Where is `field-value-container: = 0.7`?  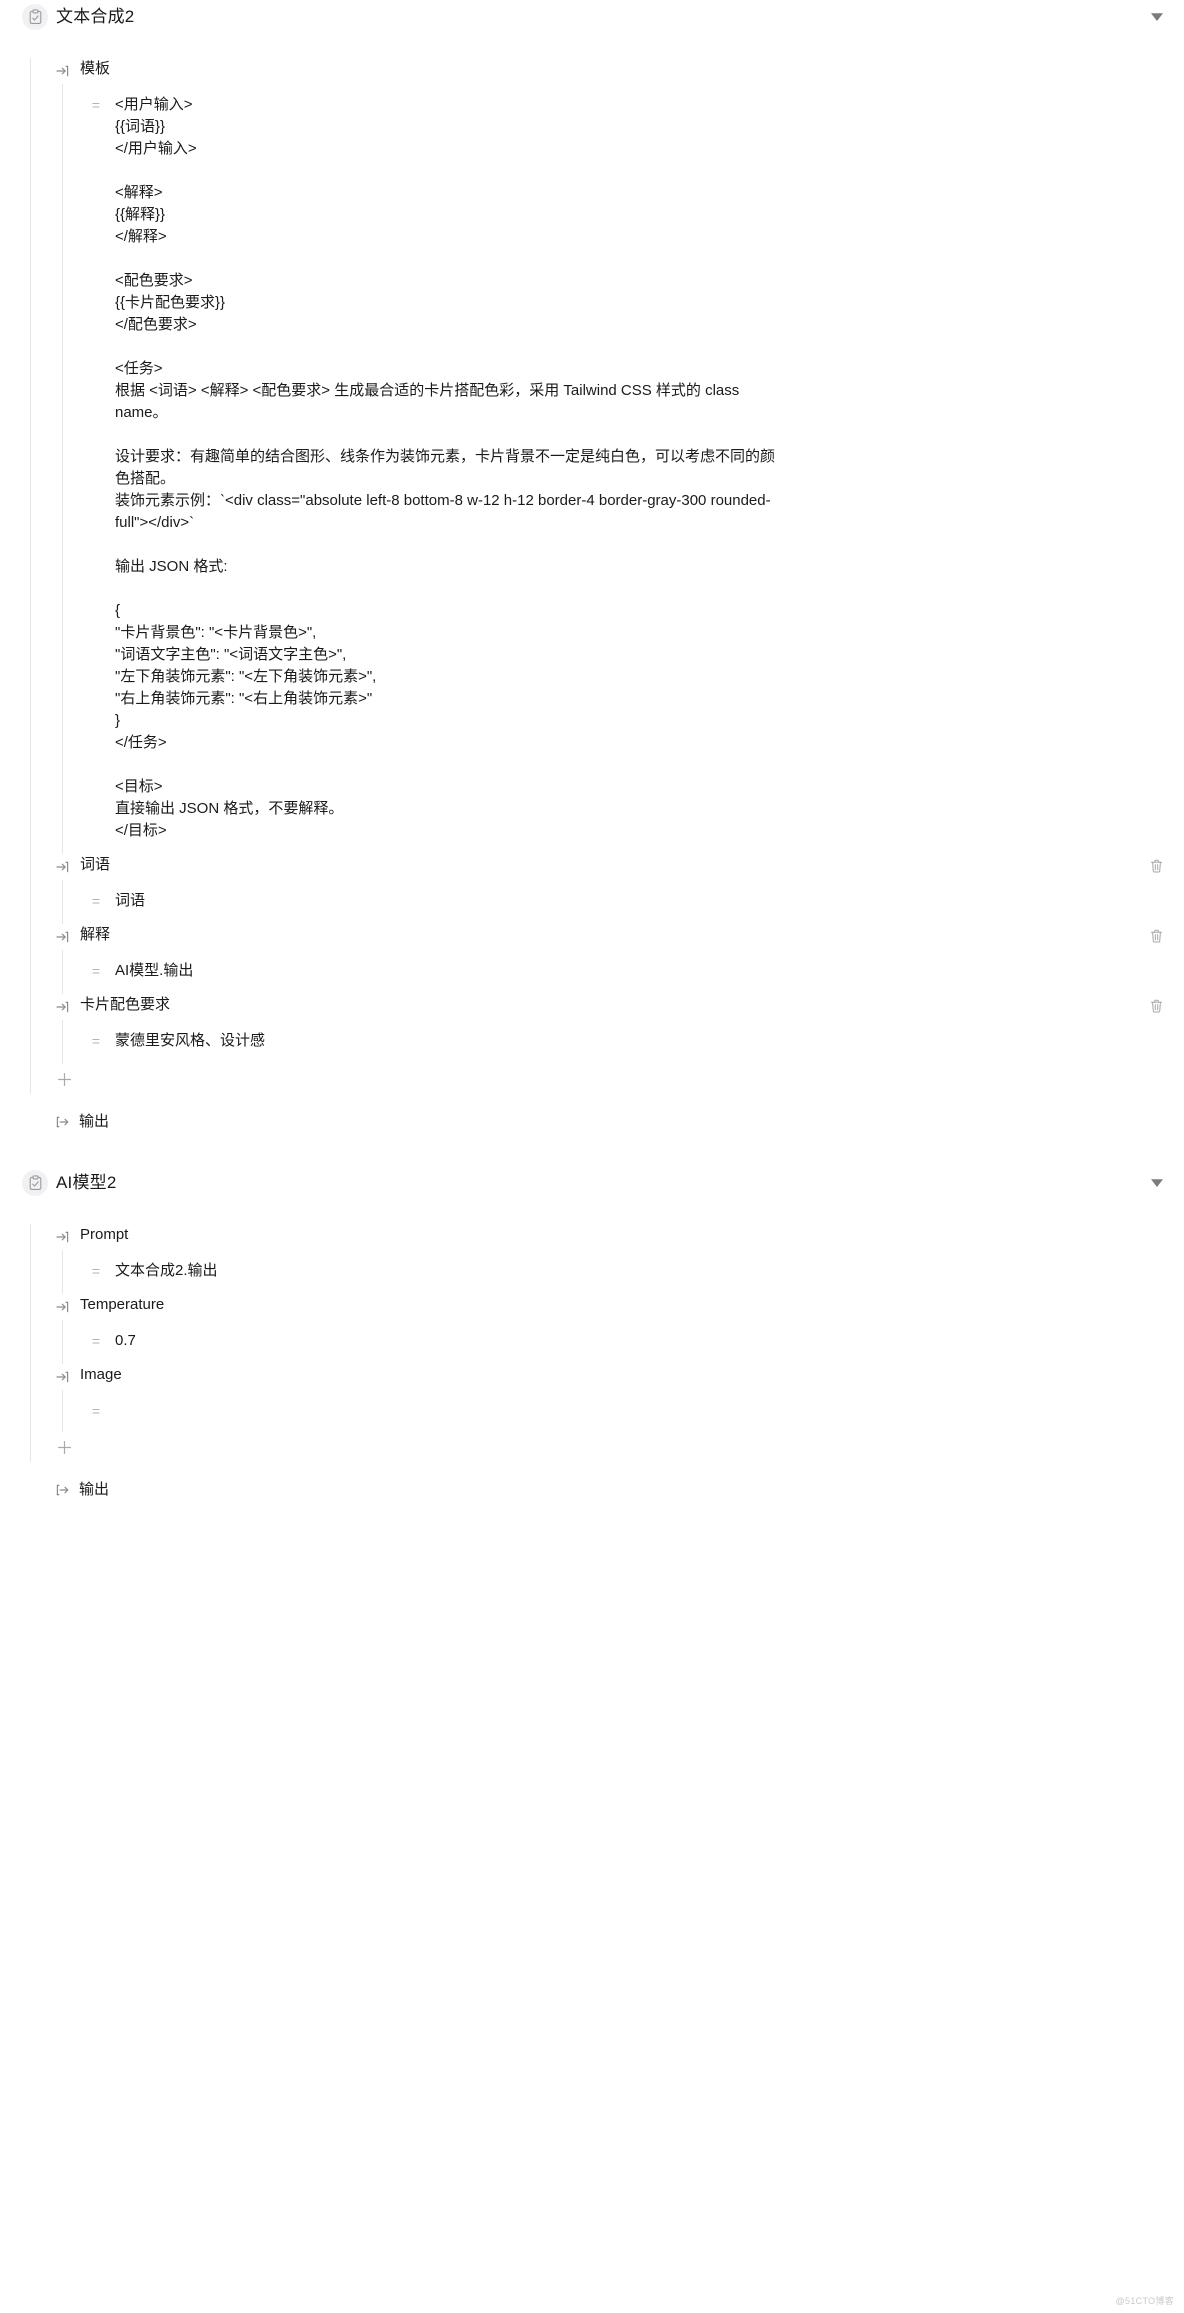 field-value-container: = 0.7 is located at coordinates (623, 1342).